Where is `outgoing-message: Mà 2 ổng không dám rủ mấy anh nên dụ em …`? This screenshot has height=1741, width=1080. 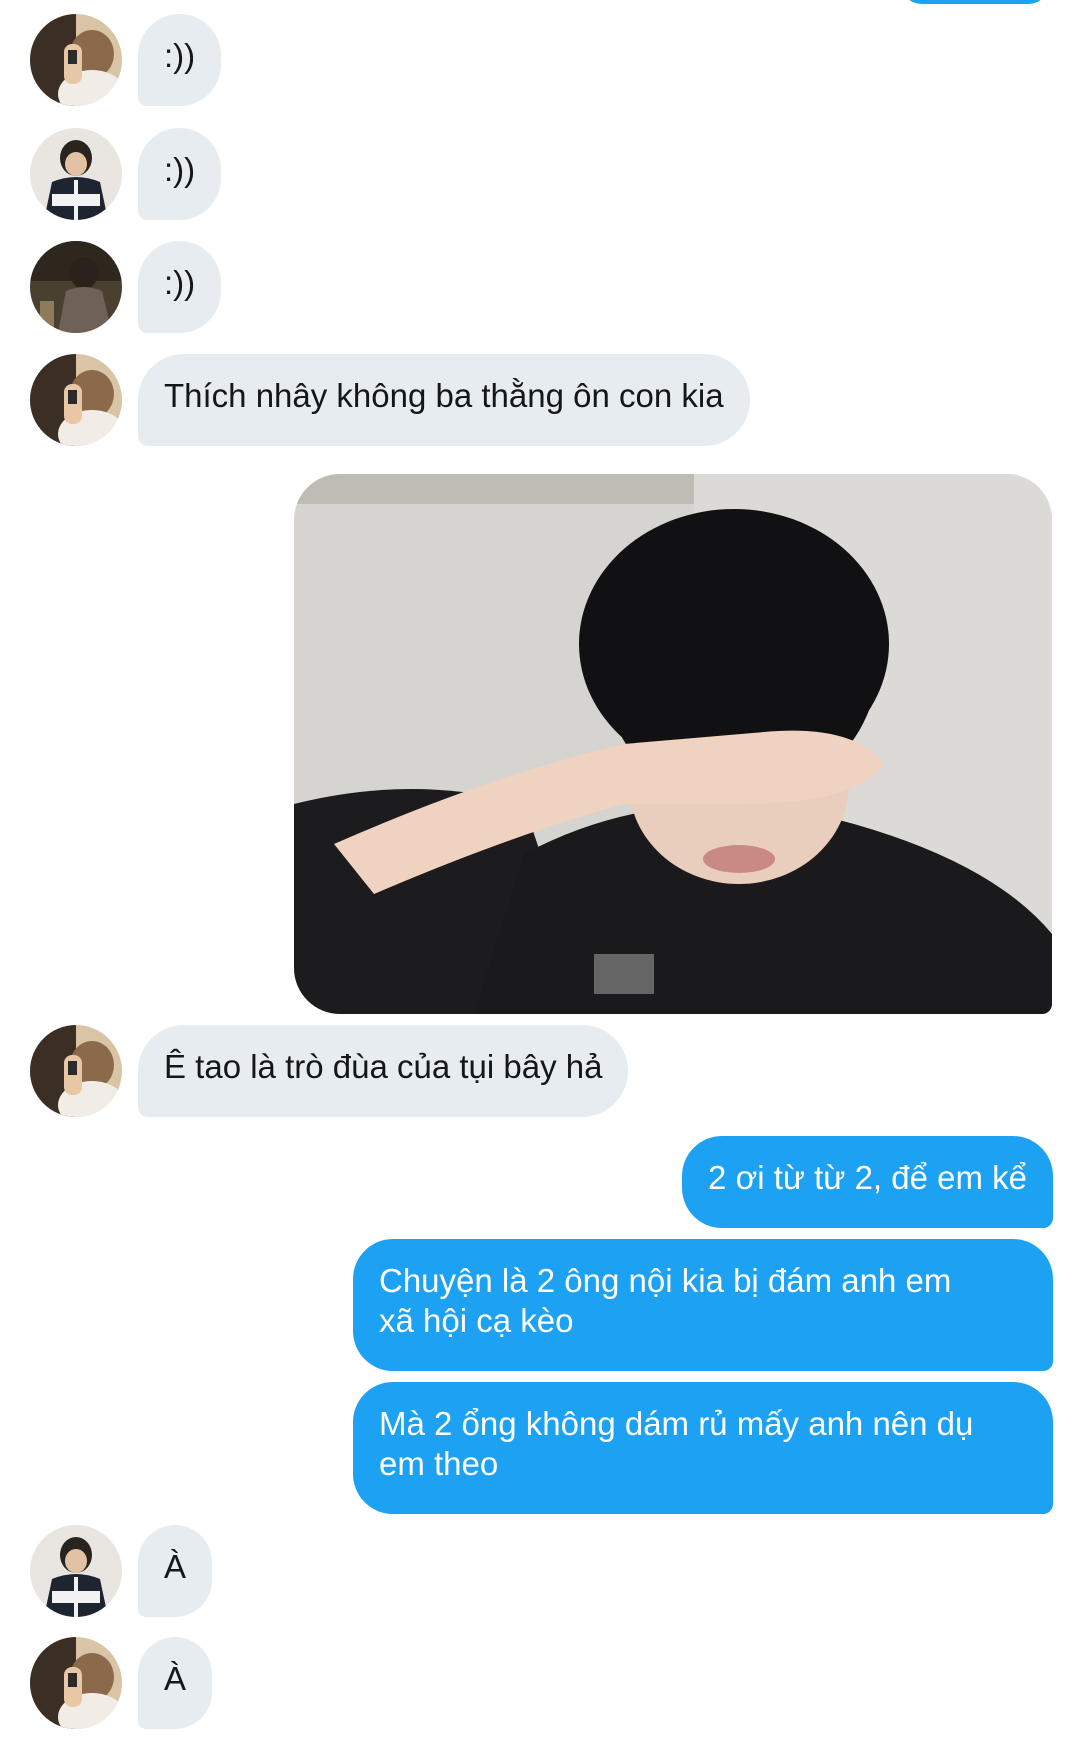
outgoing-message: Mà 2 ổng không dám rủ mấy anh nên dụ em … is located at coordinates (703, 1448).